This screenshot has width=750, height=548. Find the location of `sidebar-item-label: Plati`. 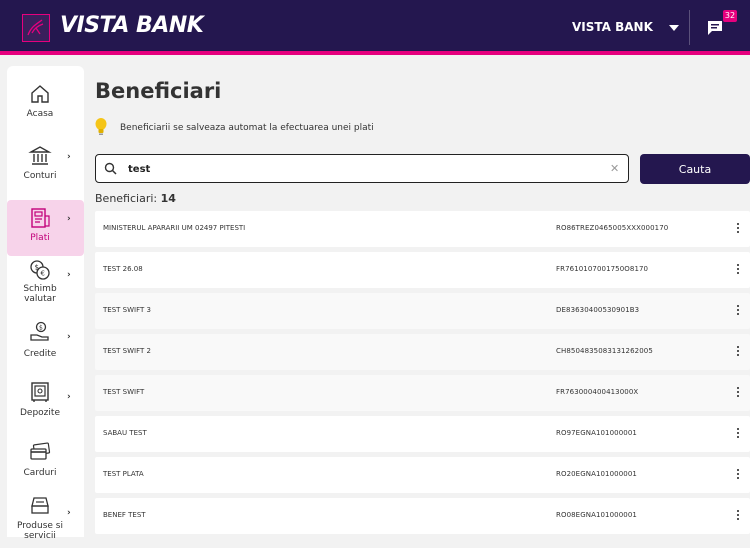

sidebar-item-label: Plati is located at coordinates (40, 238).